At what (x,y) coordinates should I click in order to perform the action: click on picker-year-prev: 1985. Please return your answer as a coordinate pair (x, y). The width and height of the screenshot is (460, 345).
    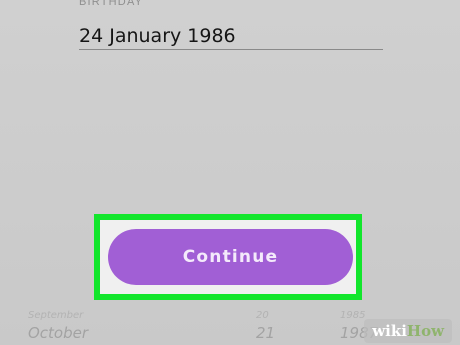
    Looking at the image, I should click on (352, 315).